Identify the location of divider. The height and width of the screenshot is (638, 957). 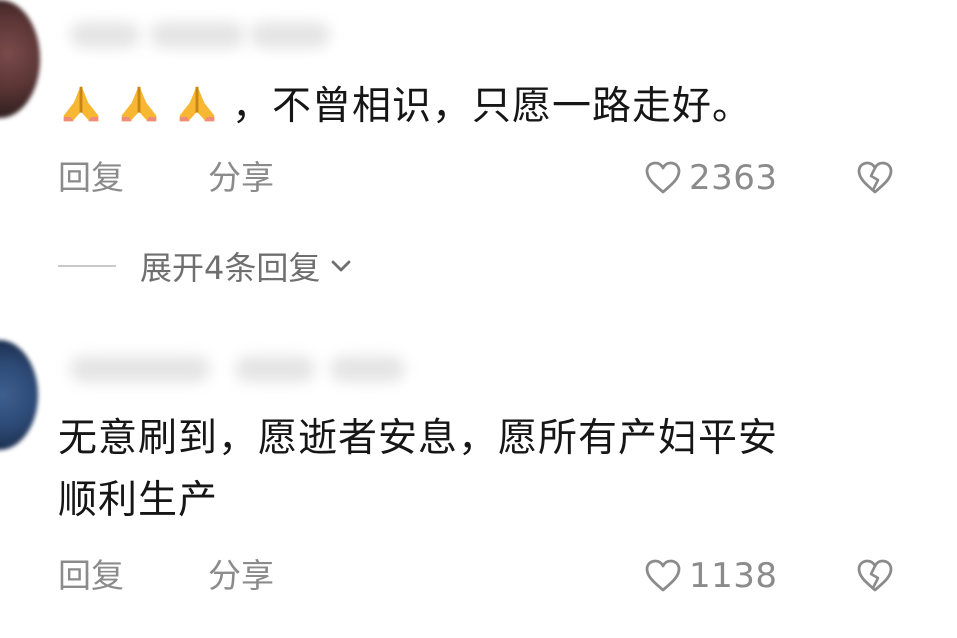
(87, 266).